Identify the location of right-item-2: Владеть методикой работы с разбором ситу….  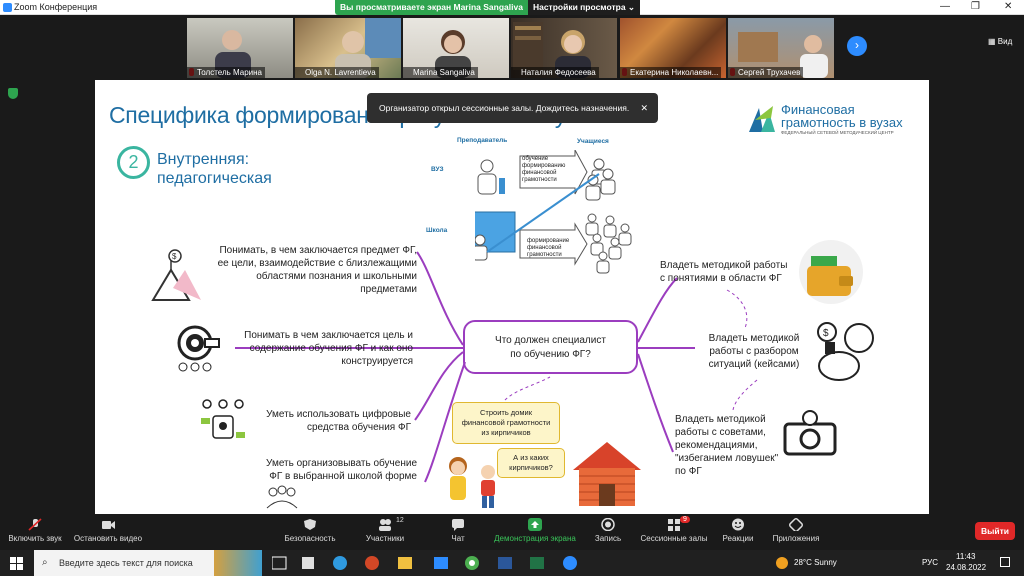
(754, 351).